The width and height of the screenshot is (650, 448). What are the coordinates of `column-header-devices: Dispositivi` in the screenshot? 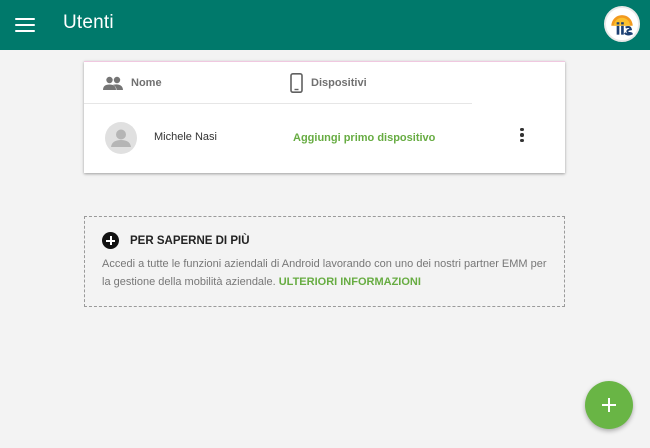 It's located at (328, 83).